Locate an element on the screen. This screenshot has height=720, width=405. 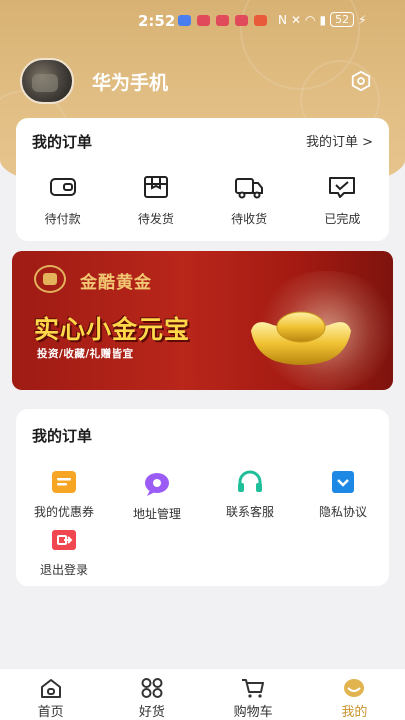
logout-icon is located at coordinates (64, 540).